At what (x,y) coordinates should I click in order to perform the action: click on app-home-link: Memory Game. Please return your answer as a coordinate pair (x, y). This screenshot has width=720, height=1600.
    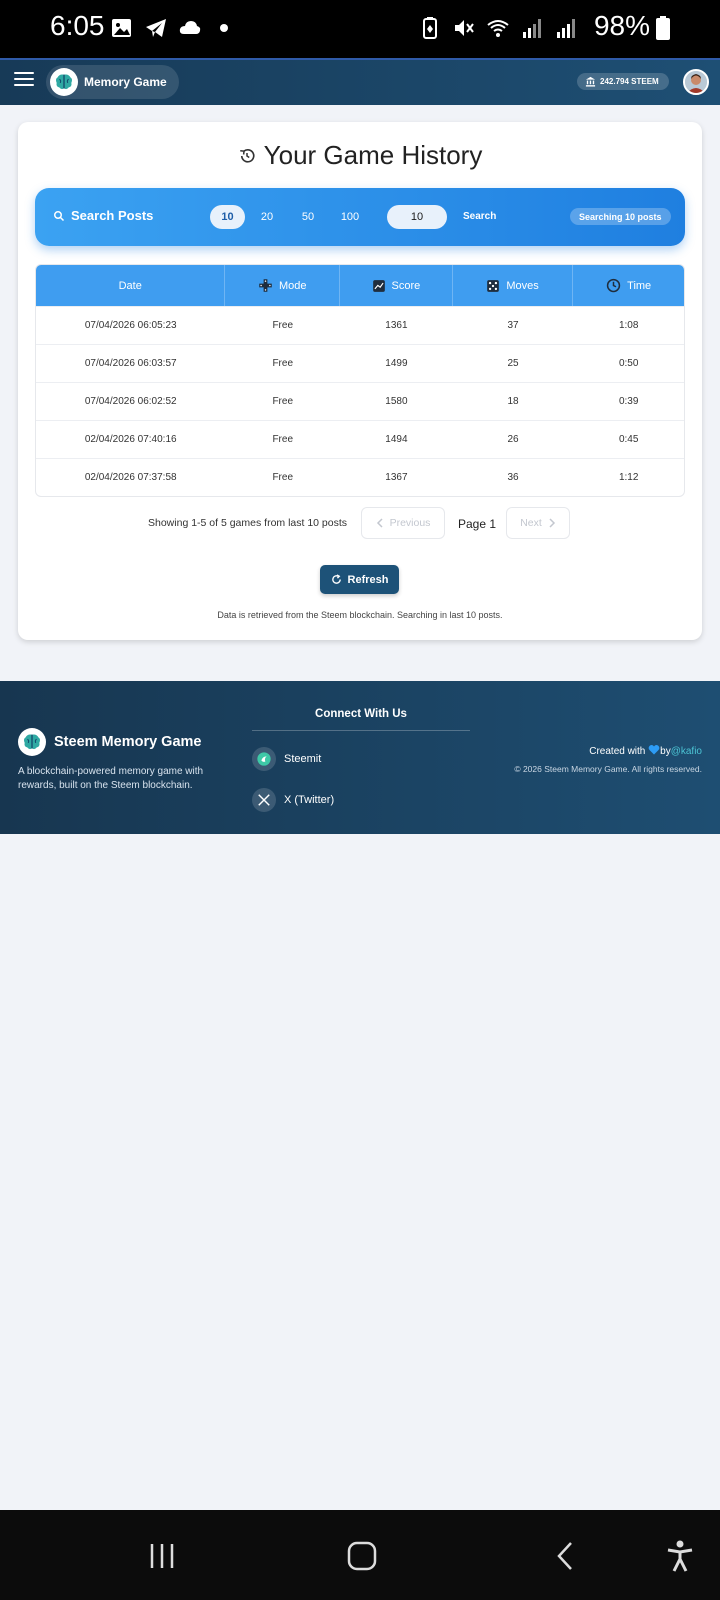
    Looking at the image, I should click on (112, 82).